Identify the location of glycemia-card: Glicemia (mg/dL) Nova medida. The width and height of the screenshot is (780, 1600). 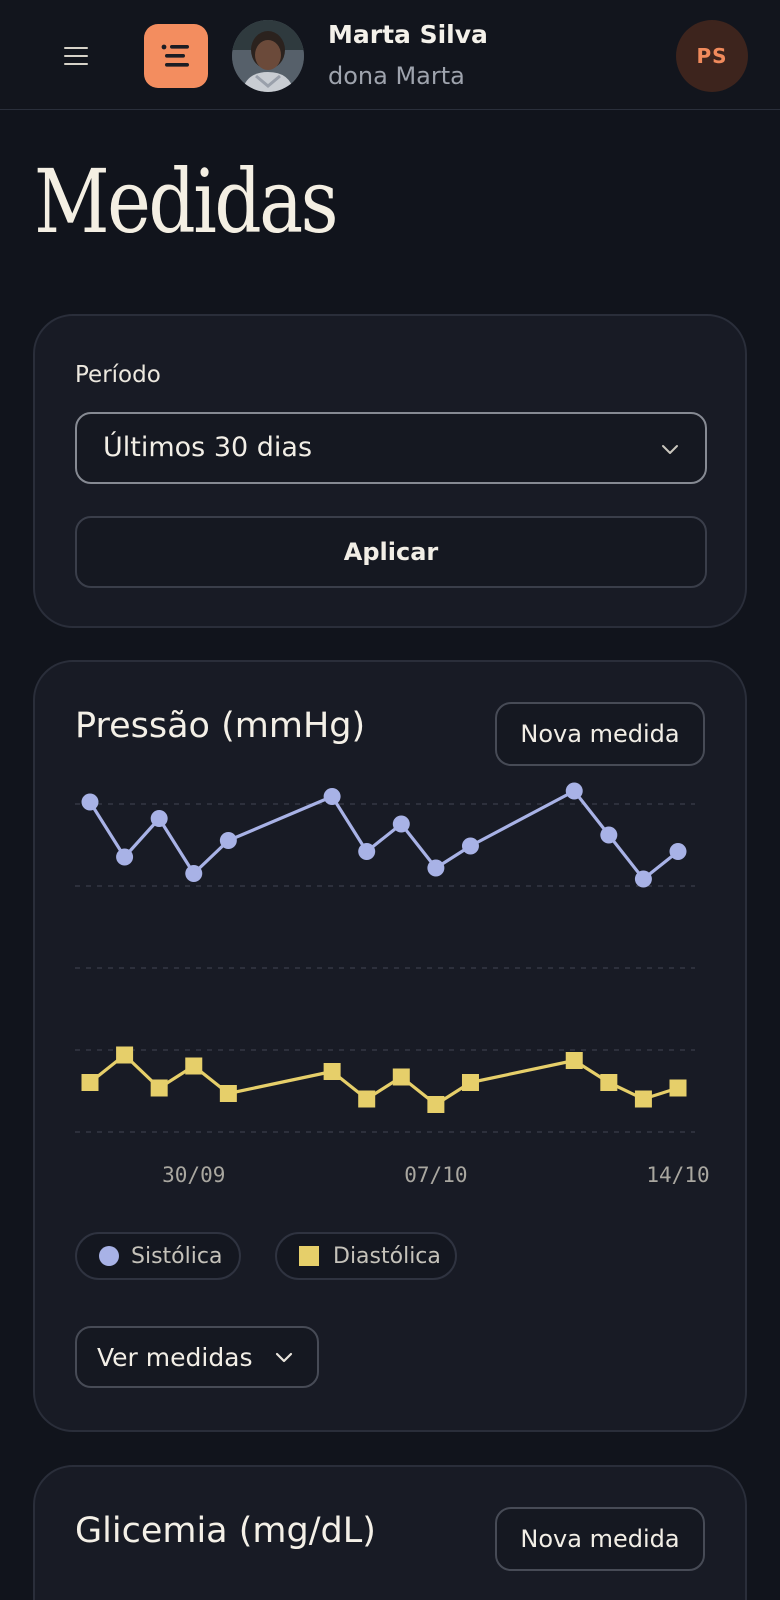
(390, 1532).